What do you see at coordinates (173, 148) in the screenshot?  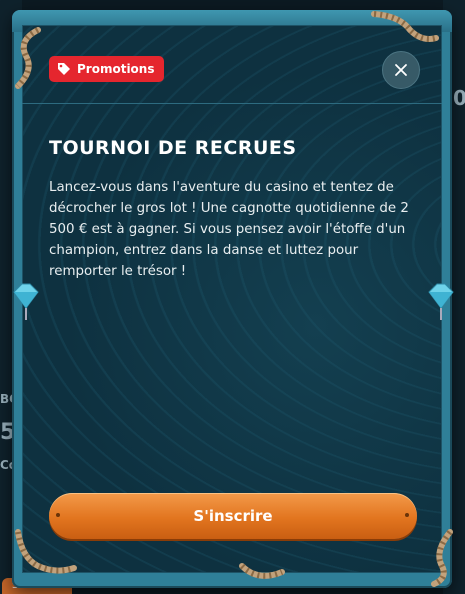 I see `promo-title: TOURNOI DE RECRUES` at bounding box center [173, 148].